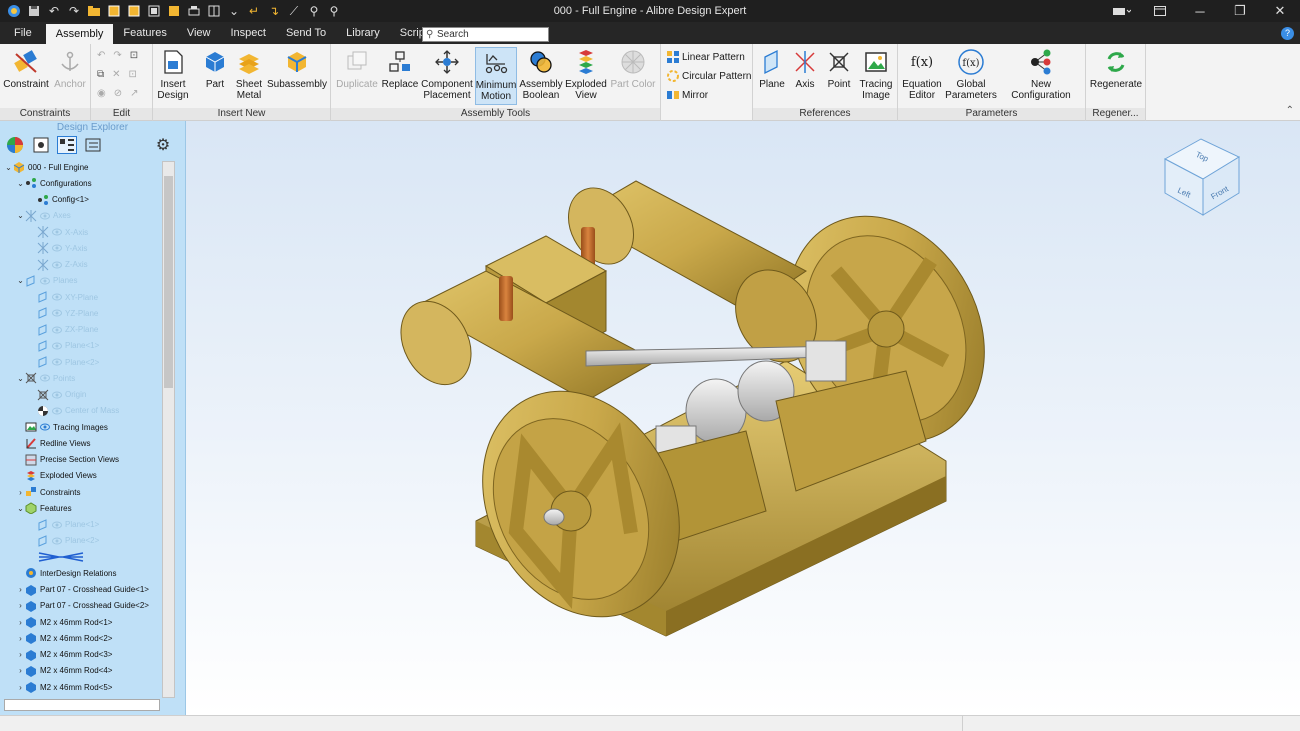  What do you see at coordinates (306, 33) in the screenshot?
I see `tab-send-to: Send To` at bounding box center [306, 33].